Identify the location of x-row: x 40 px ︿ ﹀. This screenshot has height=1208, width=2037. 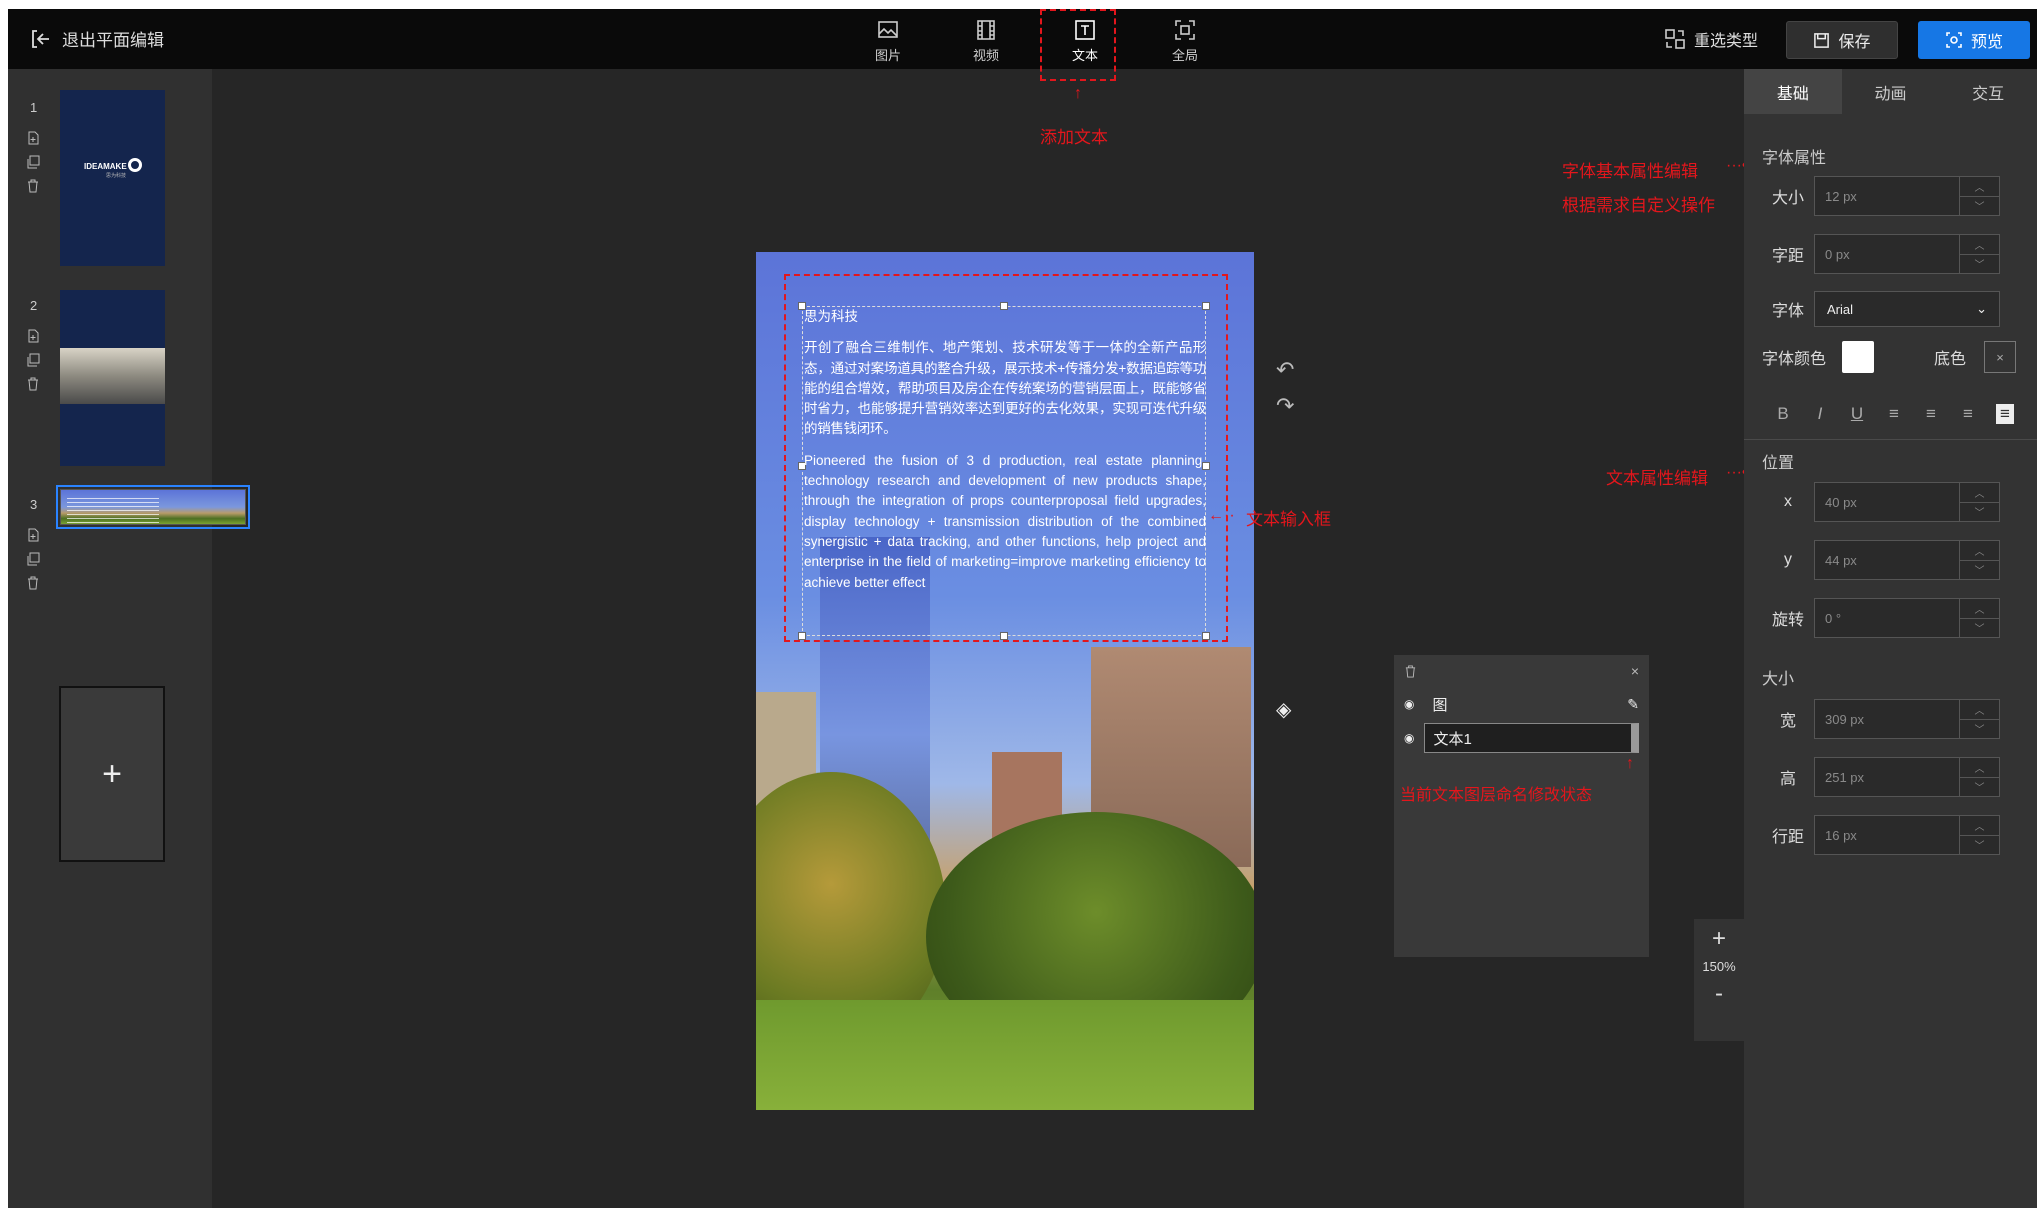
(1881, 502).